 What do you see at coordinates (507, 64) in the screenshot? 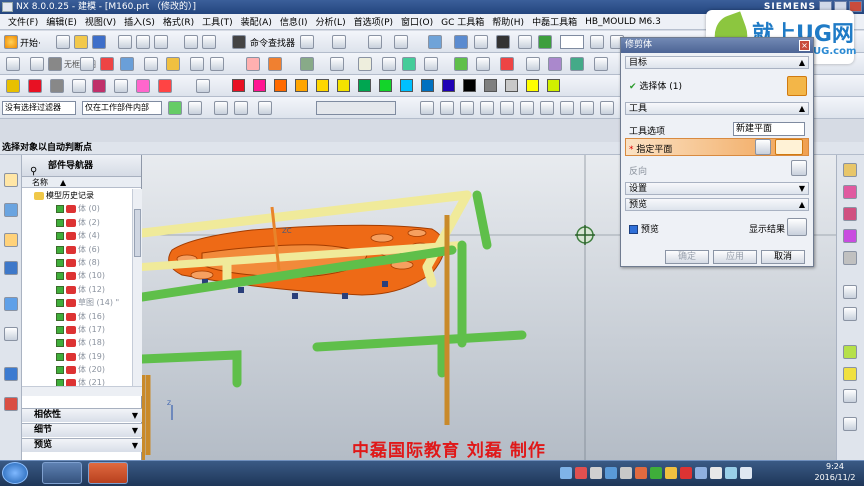
I see `measure-icon` at bounding box center [507, 64].